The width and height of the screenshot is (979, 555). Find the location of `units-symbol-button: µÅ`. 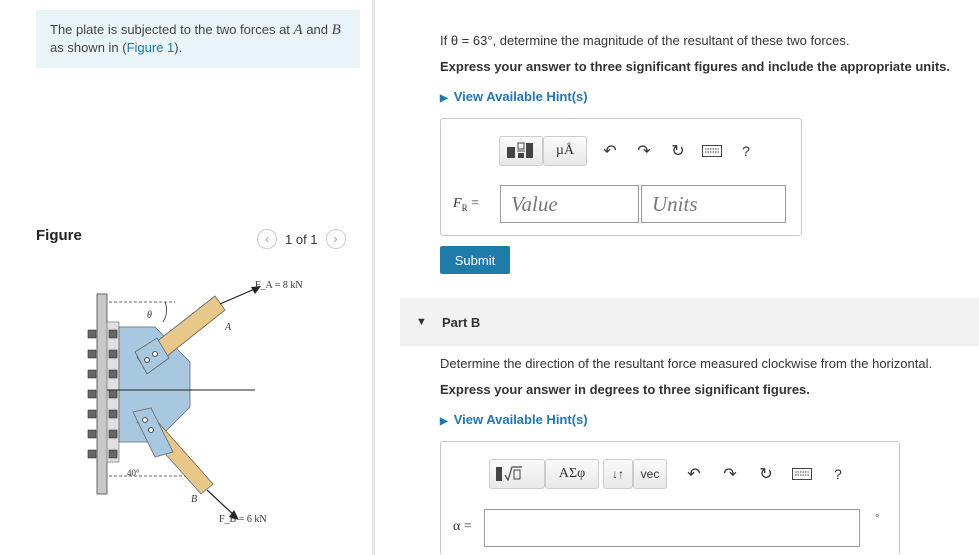

units-symbol-button: µÅ is located at coordinates (565, 151).